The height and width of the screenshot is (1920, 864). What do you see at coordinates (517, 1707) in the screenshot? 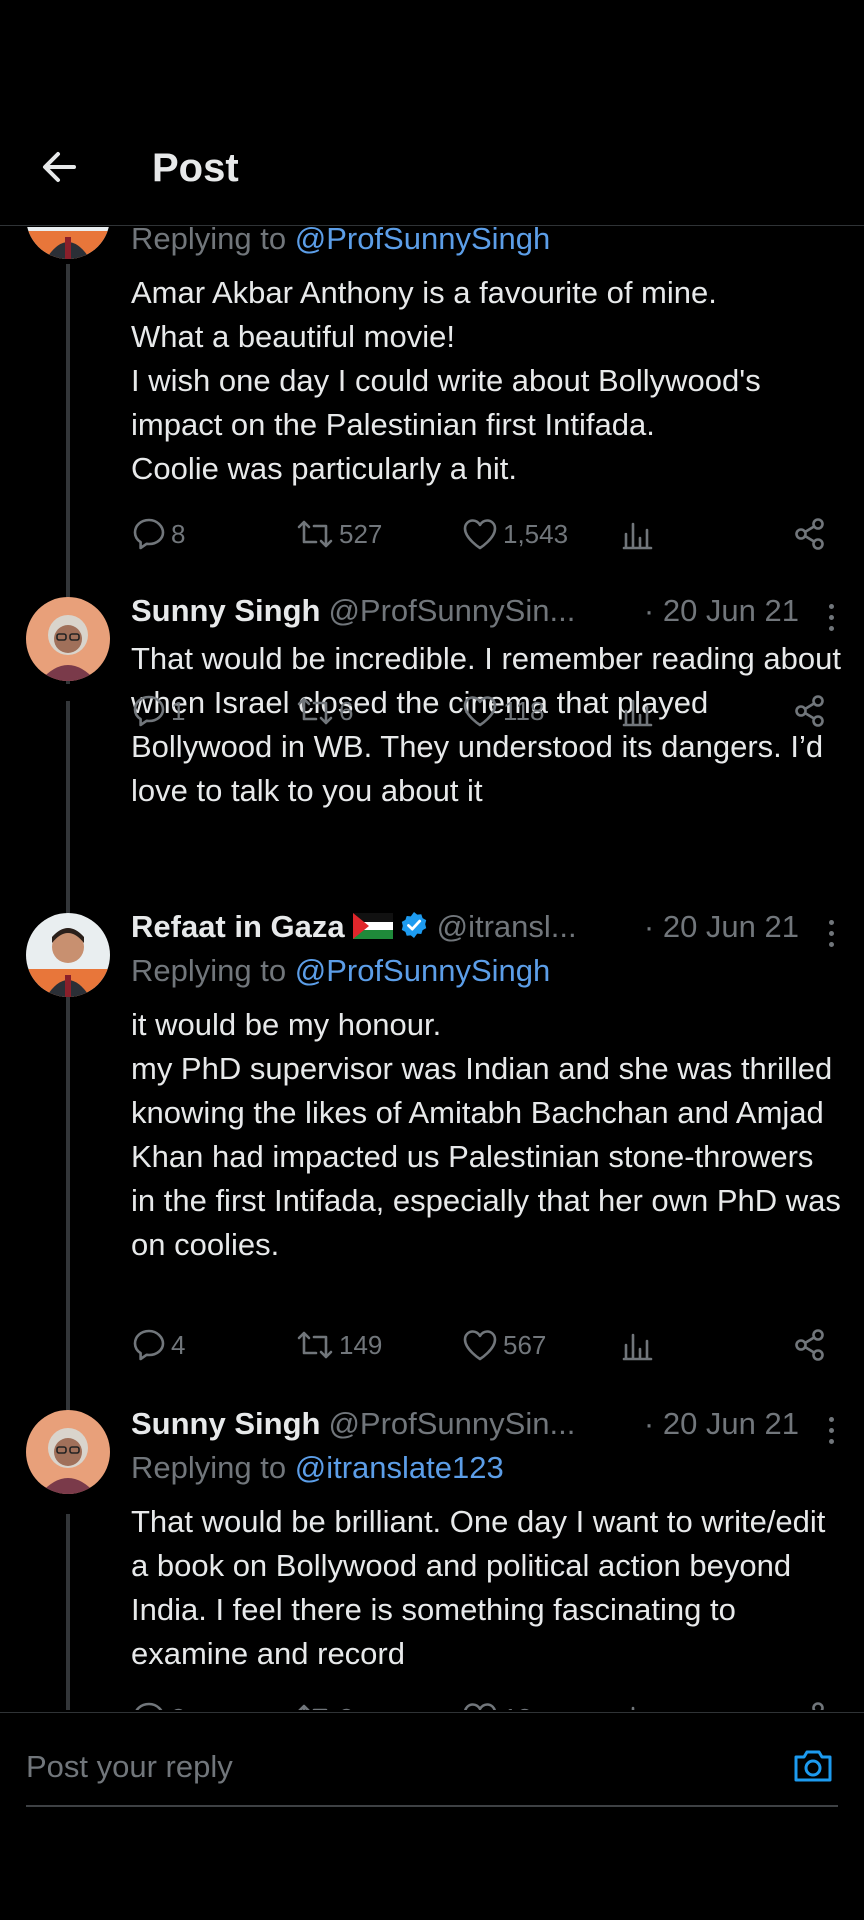
I see `like-count: 18` at bounding box center [517, 1707].